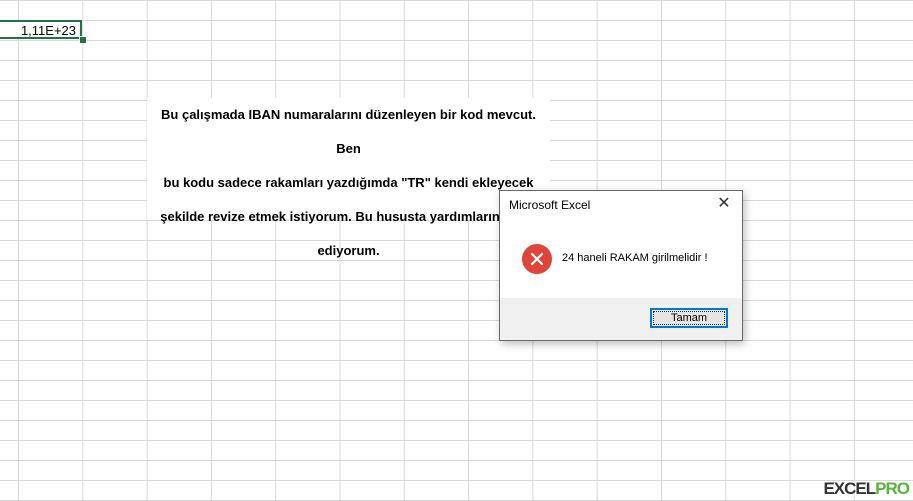 This screenshot has height=501, width=913. I want to click on dialog-title: Microsoft Excel, so click(550, 205).